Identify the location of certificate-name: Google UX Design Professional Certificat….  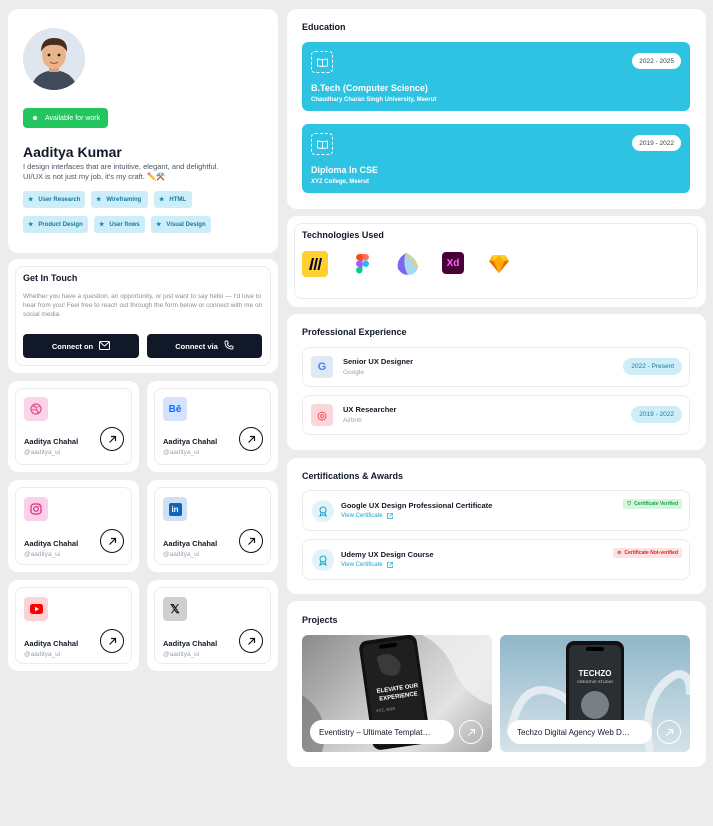
(417, 505).